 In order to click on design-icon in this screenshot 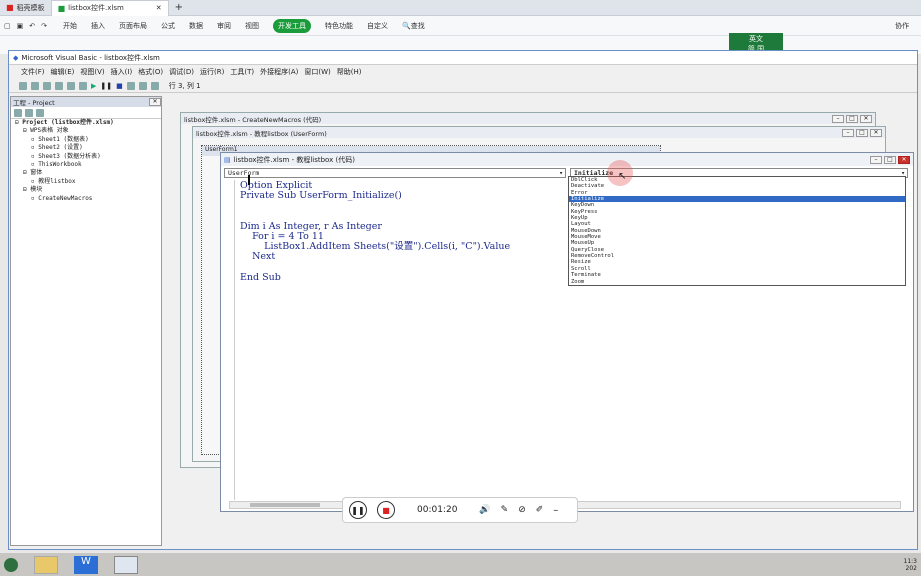, I will do `click(130, 85)`.